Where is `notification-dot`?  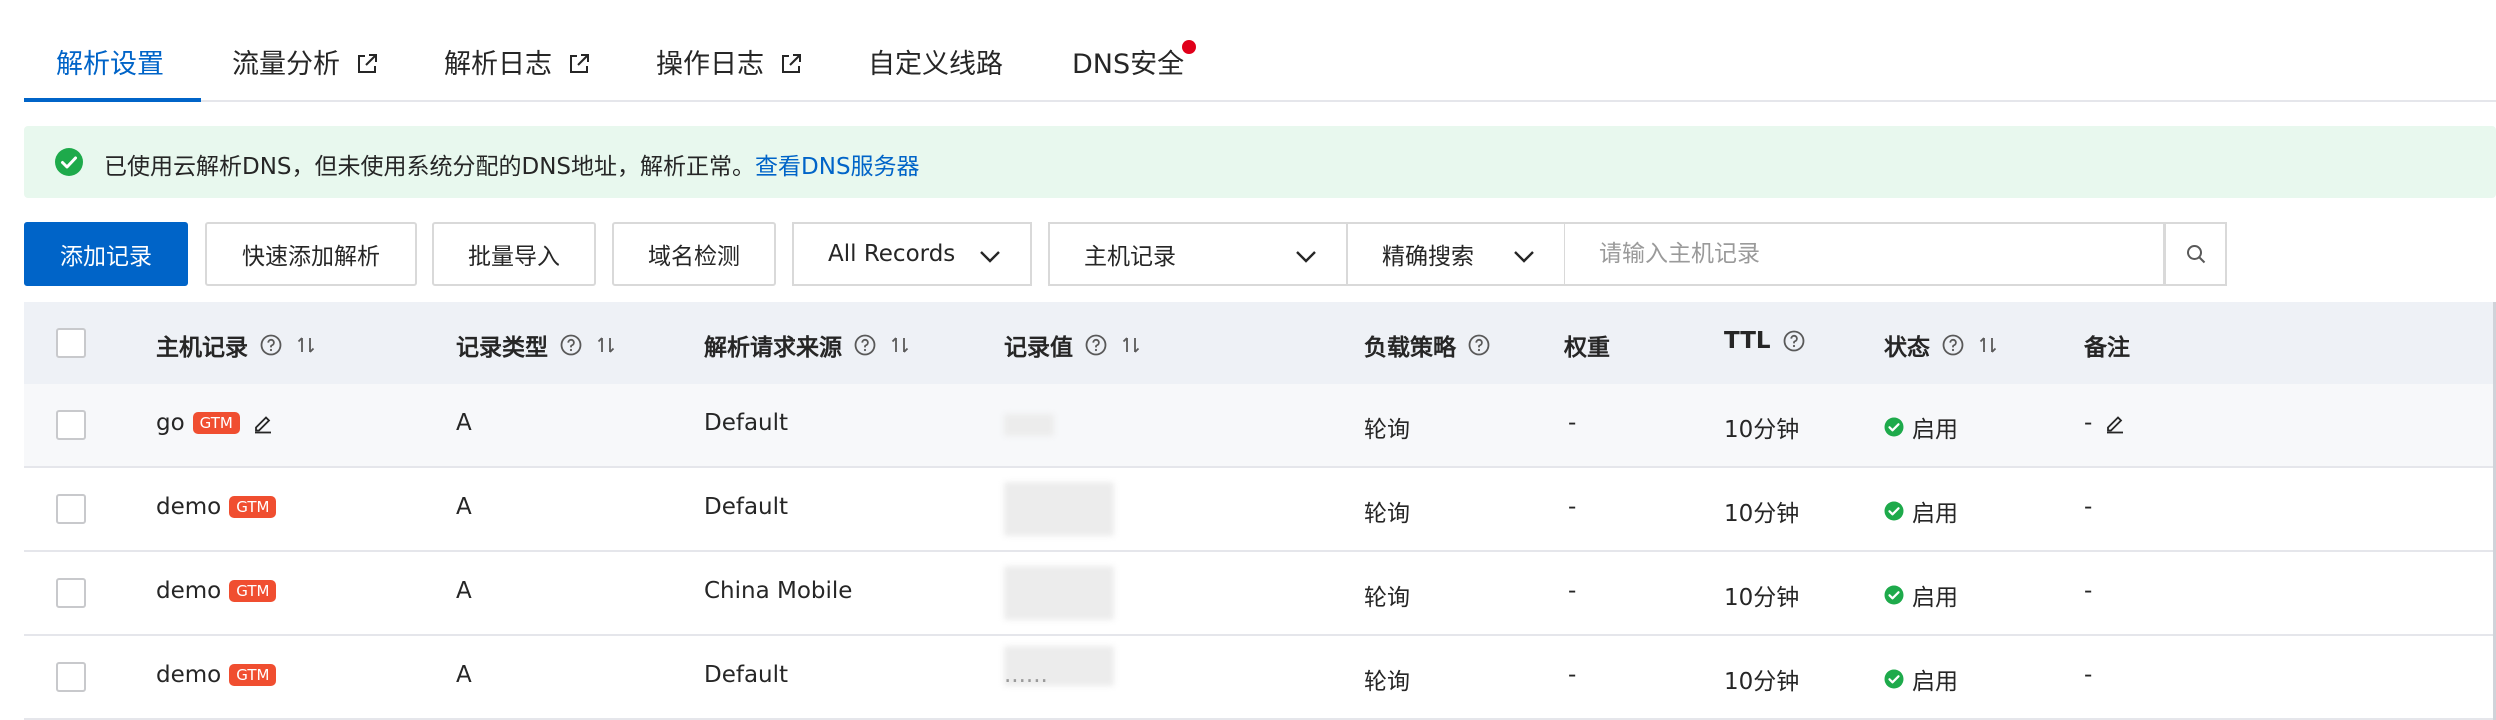 notification-dot is located at coordinates (1189, 47).